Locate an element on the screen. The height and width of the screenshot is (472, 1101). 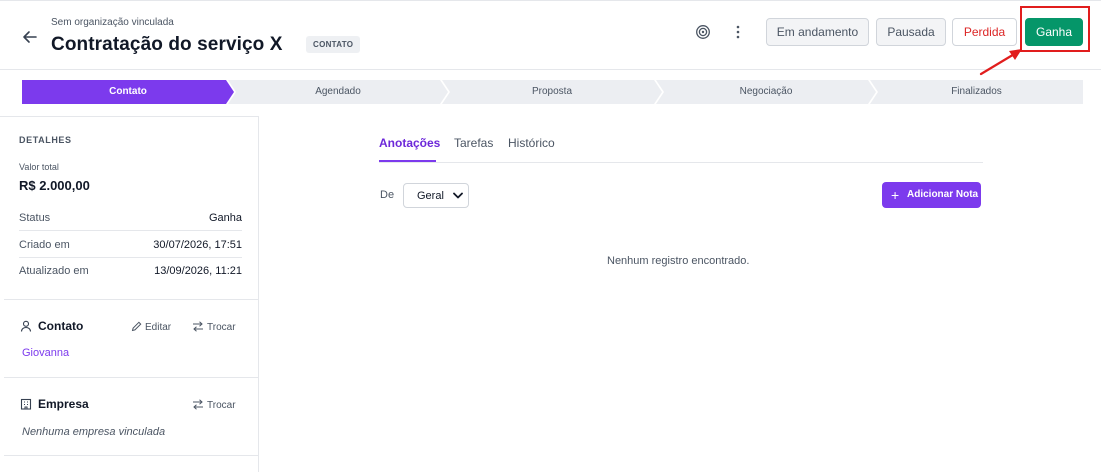
detail-row-status: Status Ganha is located at coordinates (130, 218).